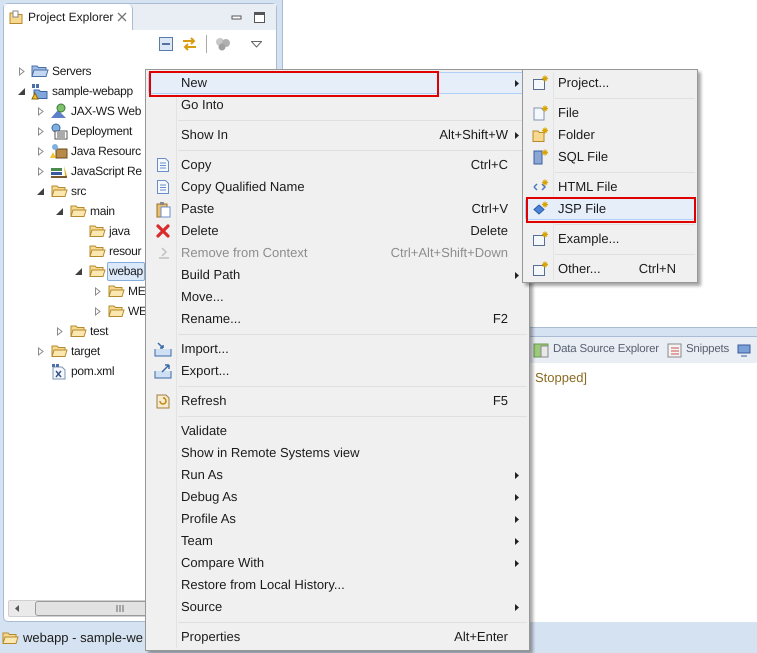 The height and width of the screenshot is (653, 757). I want to click on status-text: webapp - sample-we, so click(83, 637).